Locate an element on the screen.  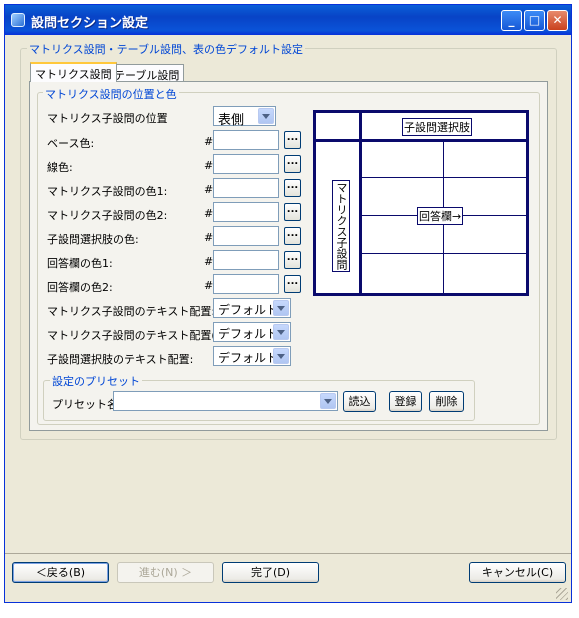
sub-color1-label: マトリクス子設問の色1: is located at coordinates (107, 191).